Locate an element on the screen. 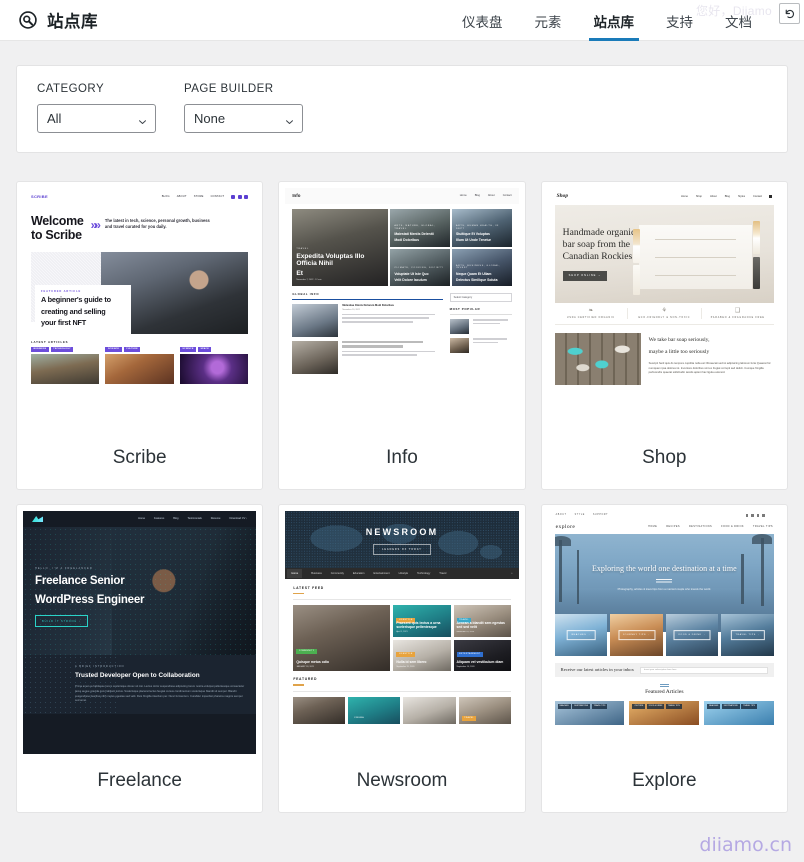  preview-nav-item: About is located at coordinates (713, 196).